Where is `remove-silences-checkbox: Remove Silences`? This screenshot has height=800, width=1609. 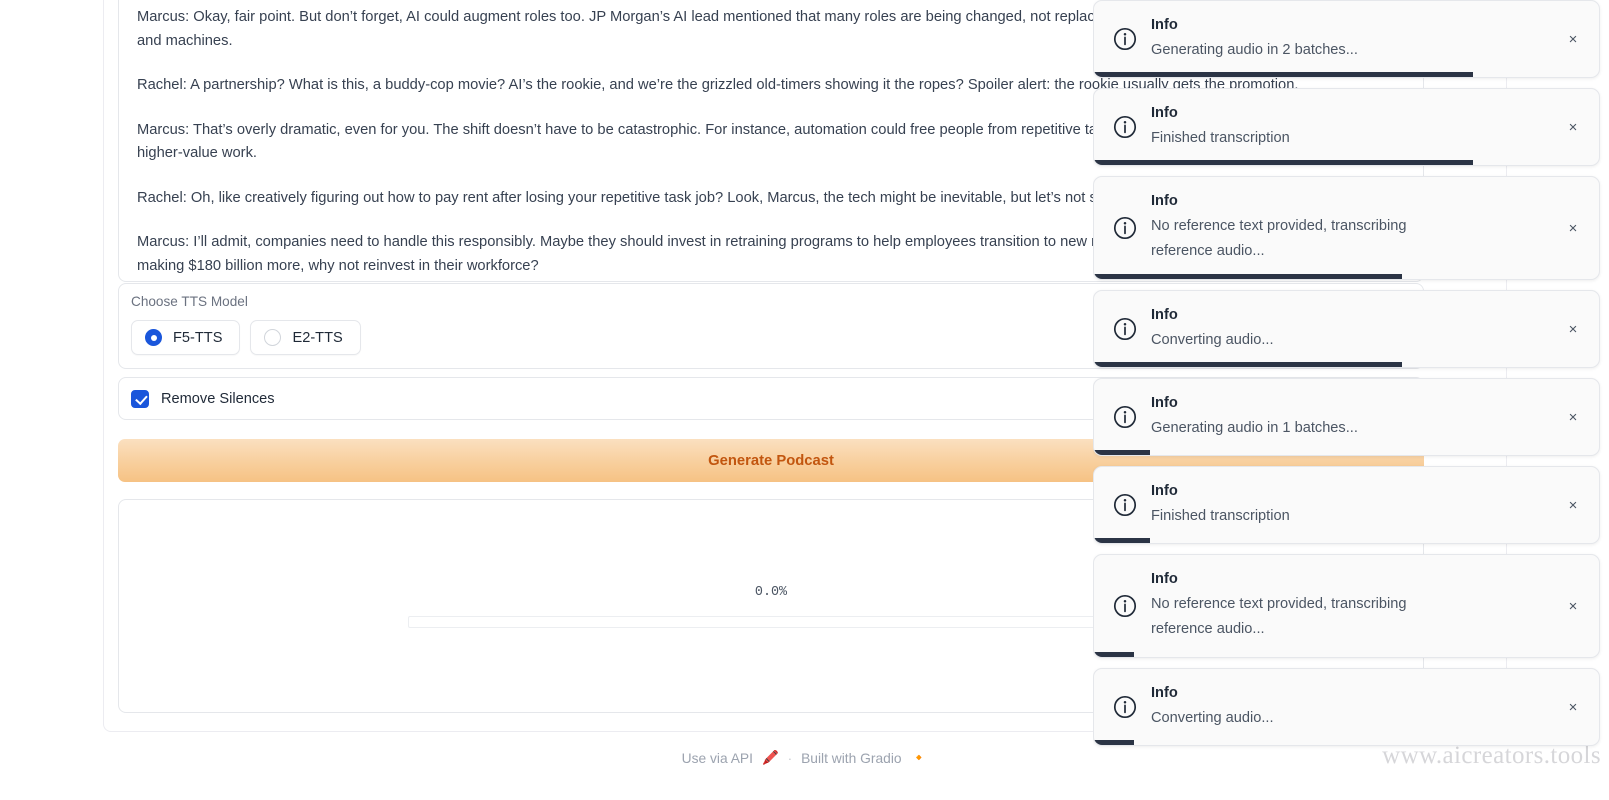 remove-silences-checkbox: Remove Silences is located at coordinates (203, 398).